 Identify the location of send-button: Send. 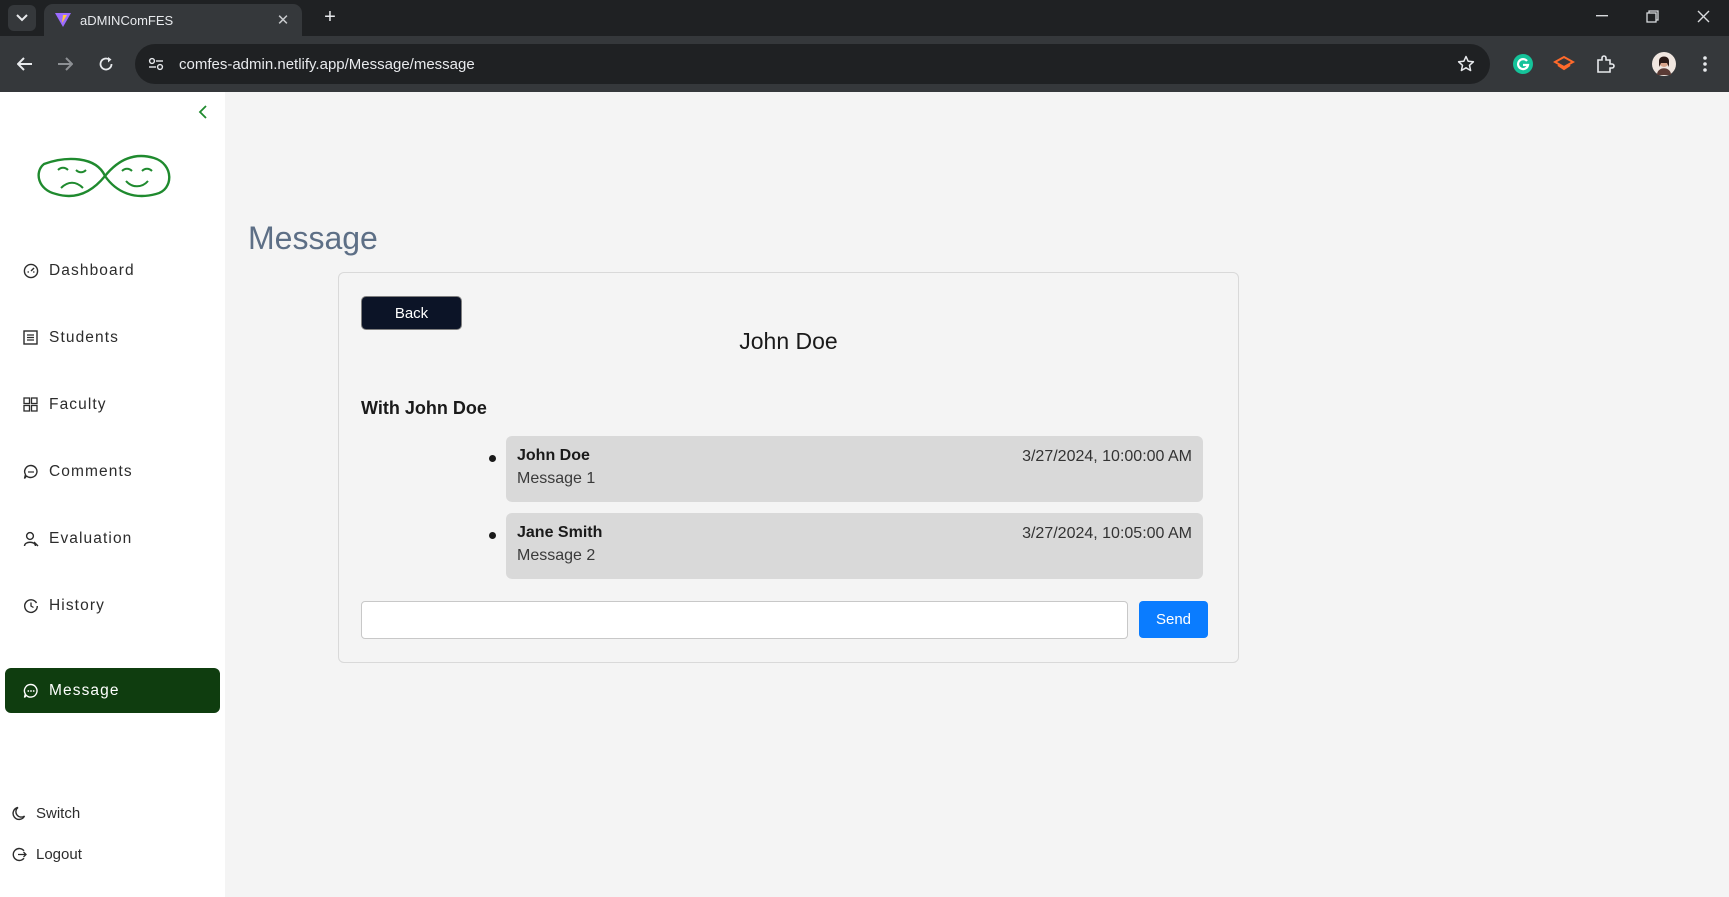
(1173, 619).